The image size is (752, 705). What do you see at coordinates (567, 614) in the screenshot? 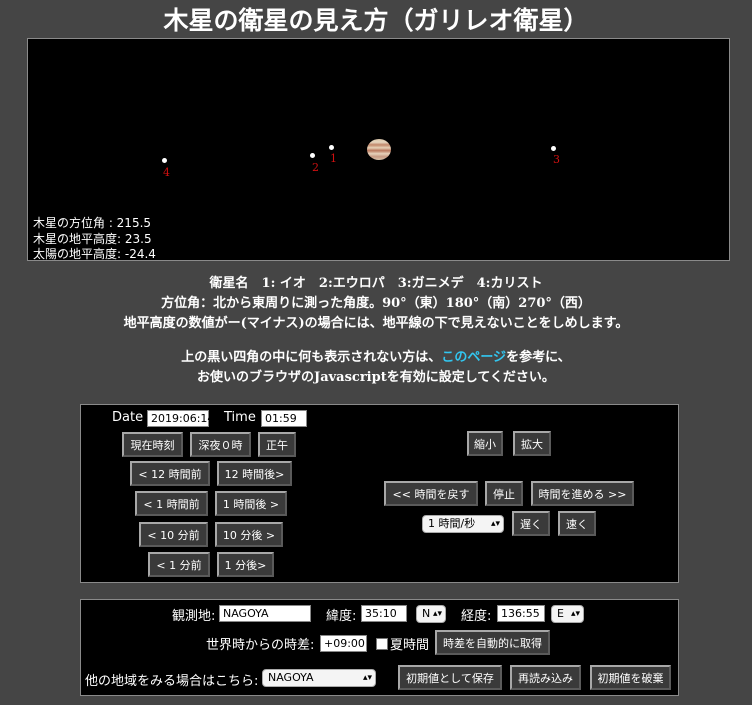
I see `longitude-direction-select: E ▴▾` at bounding box center [567, 614].